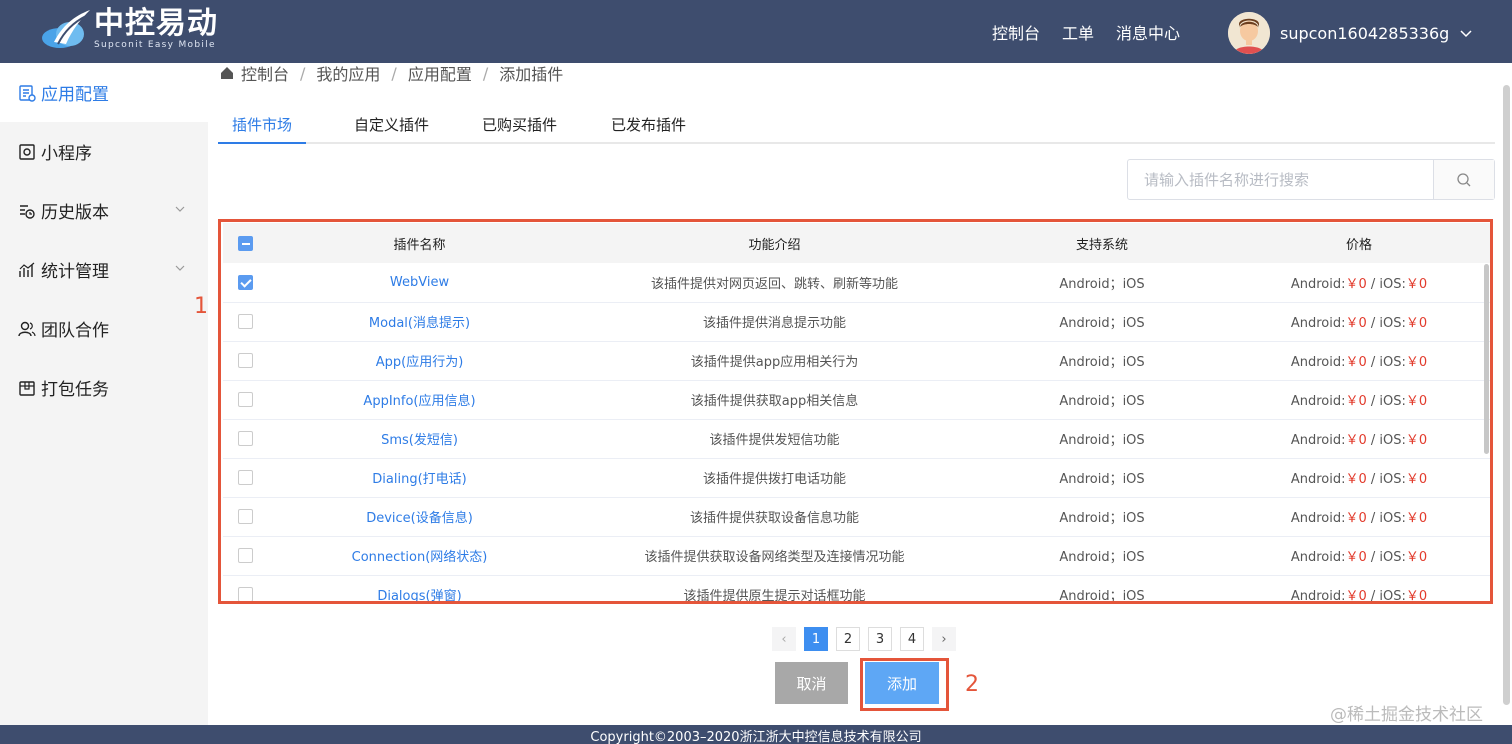  What do you see at coordinates (419, 588) in the screenshot?
I see `plugin-name-link: Dialogs(弹窗)` at bounding box center [419, 588].